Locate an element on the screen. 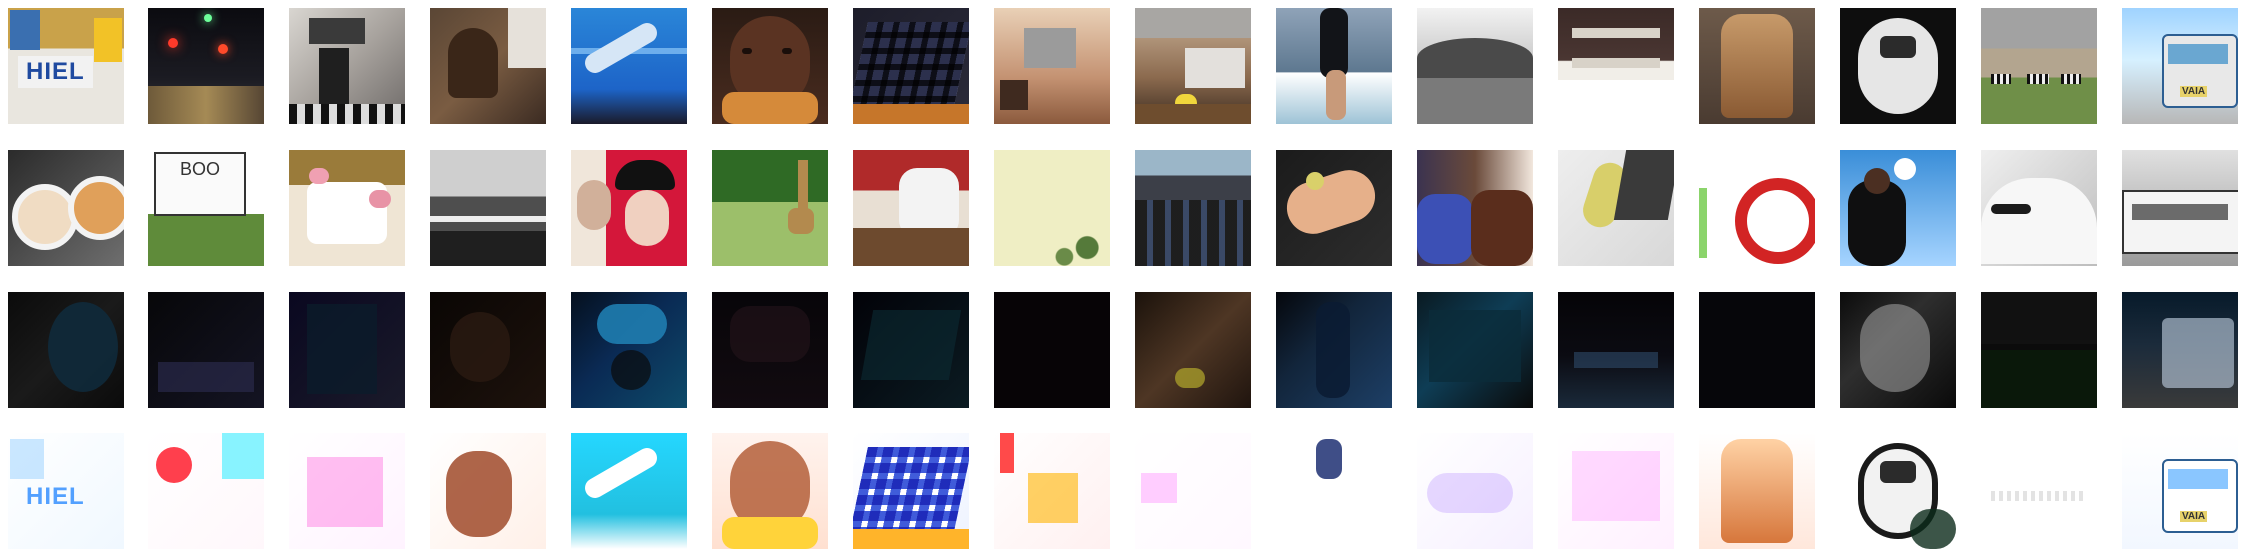  image-tile-stone-bridge-statues is located at coordinates (1475, 66).